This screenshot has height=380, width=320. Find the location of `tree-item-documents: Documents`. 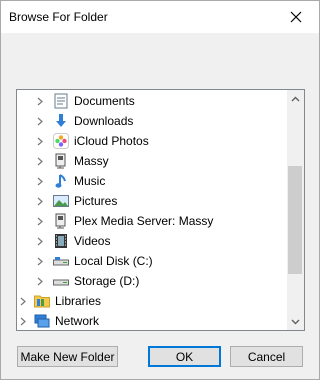

tree-item-documents: Documents is located at coordinates (169, 101).